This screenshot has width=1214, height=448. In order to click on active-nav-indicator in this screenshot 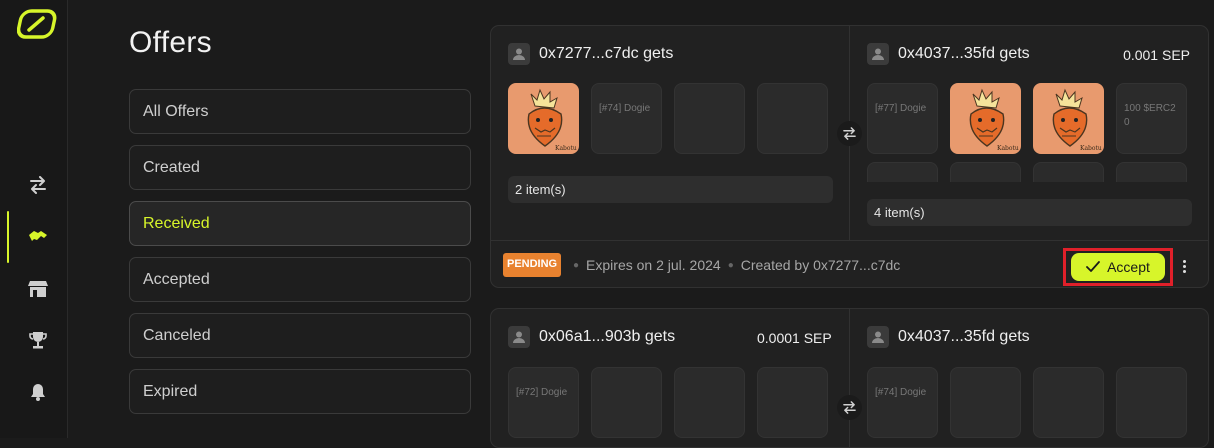, I will do `click(8, 237)`.